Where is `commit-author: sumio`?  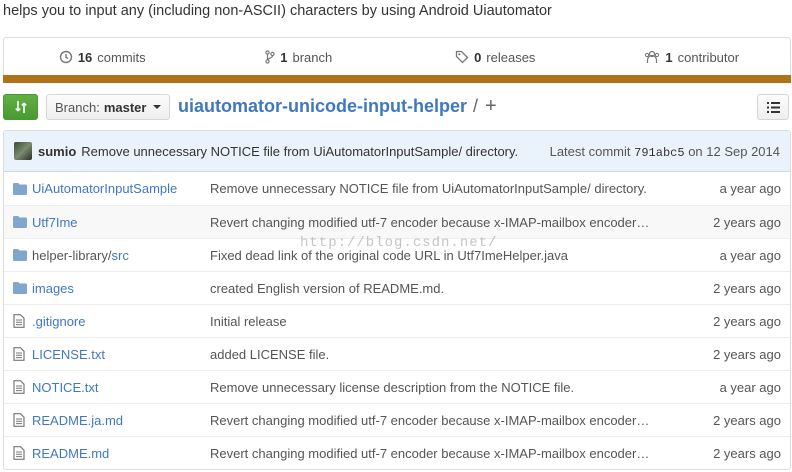 commit-author: sumio is located at coordinates (57, 151).